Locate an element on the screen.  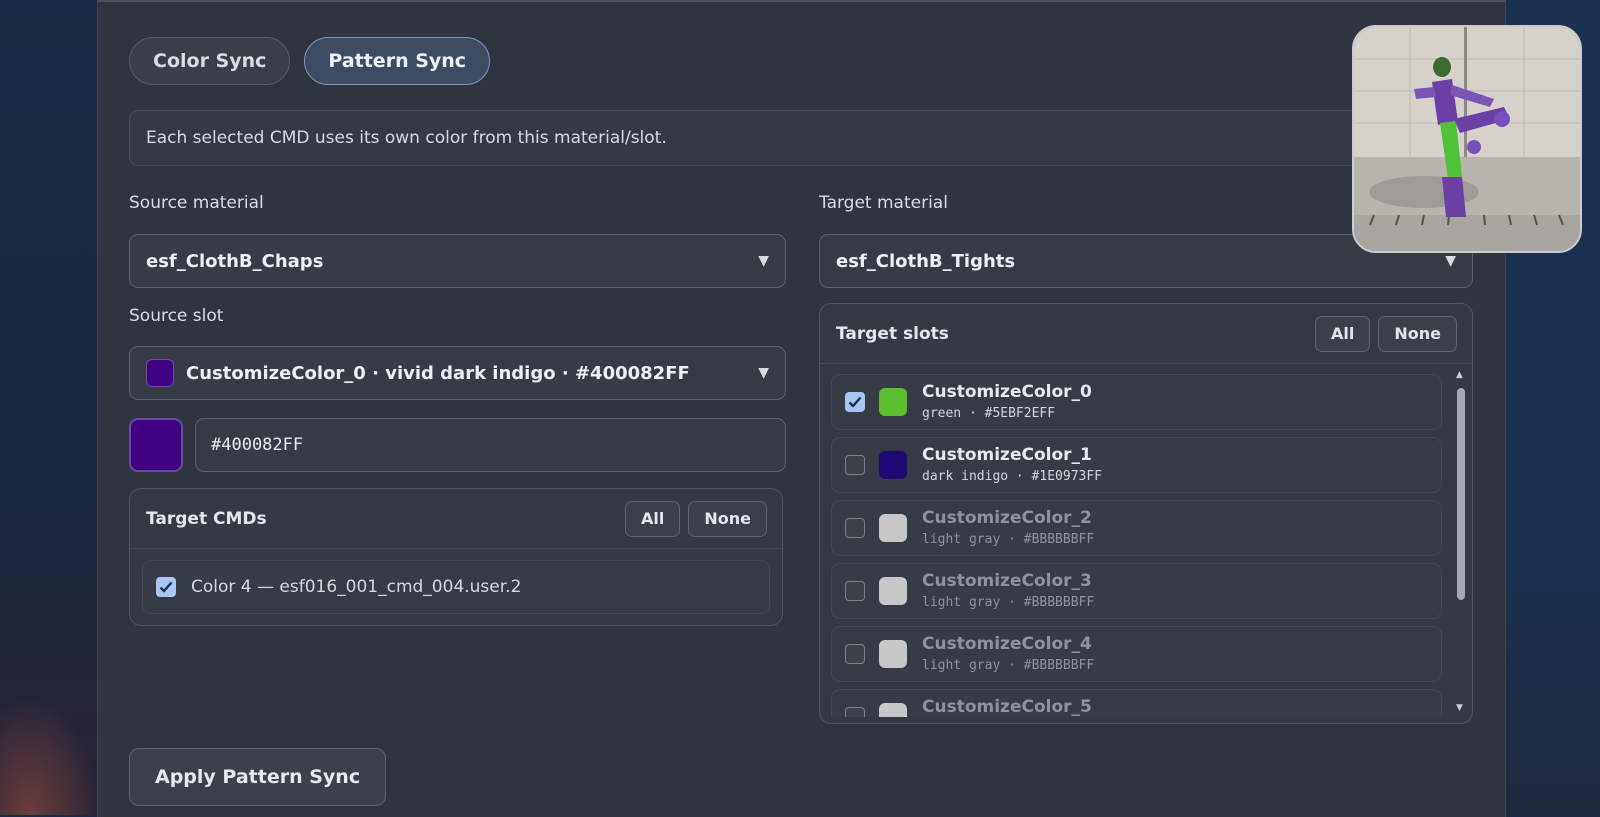
target-slots-title: Target slots is located at coordinates (892, 333).